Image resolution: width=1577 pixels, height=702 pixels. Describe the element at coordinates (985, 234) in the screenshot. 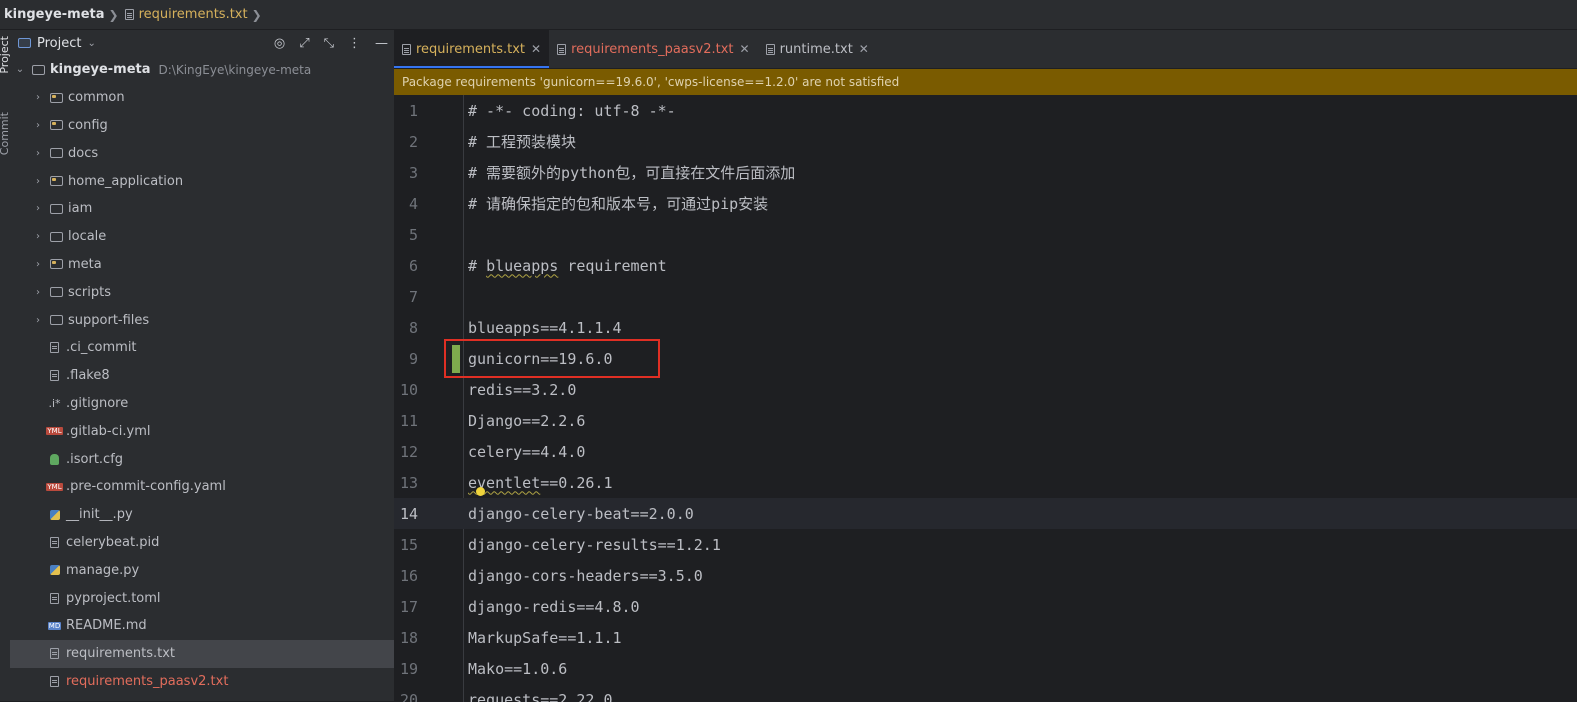

I see `code-line: 5` at that location.